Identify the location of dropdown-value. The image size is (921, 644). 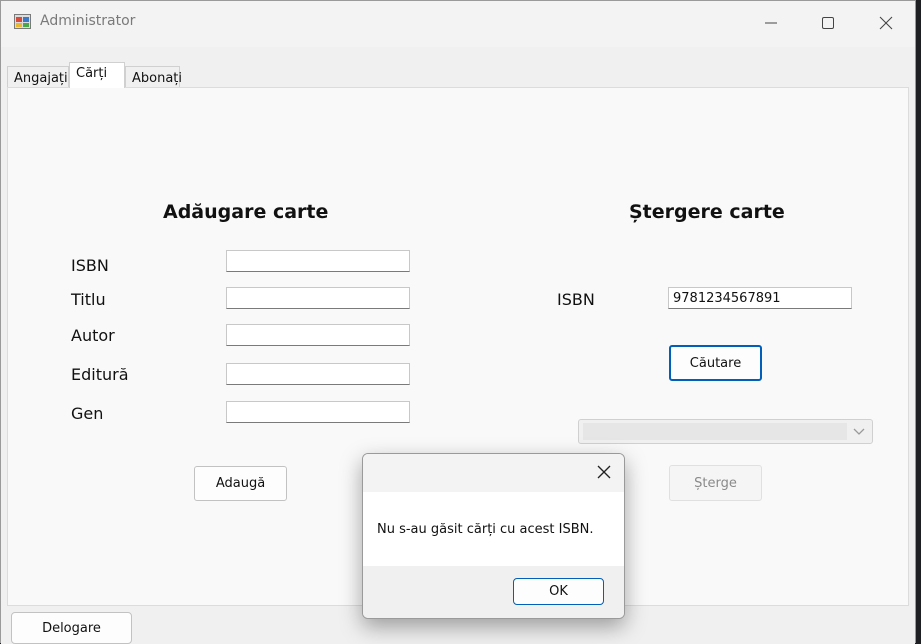
(715, 431).